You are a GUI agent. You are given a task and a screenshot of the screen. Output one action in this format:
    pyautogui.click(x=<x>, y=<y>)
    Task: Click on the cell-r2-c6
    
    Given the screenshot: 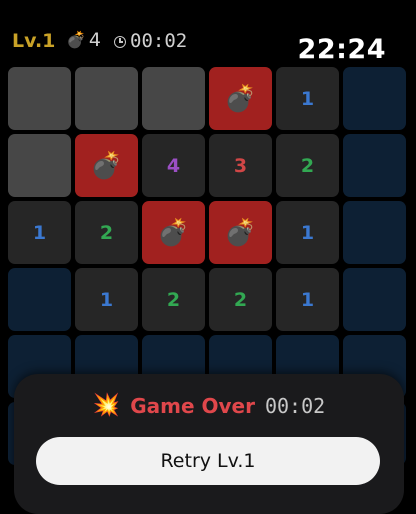 What is the action you would take?
    pyautogui.click(x=374, y=165)
    